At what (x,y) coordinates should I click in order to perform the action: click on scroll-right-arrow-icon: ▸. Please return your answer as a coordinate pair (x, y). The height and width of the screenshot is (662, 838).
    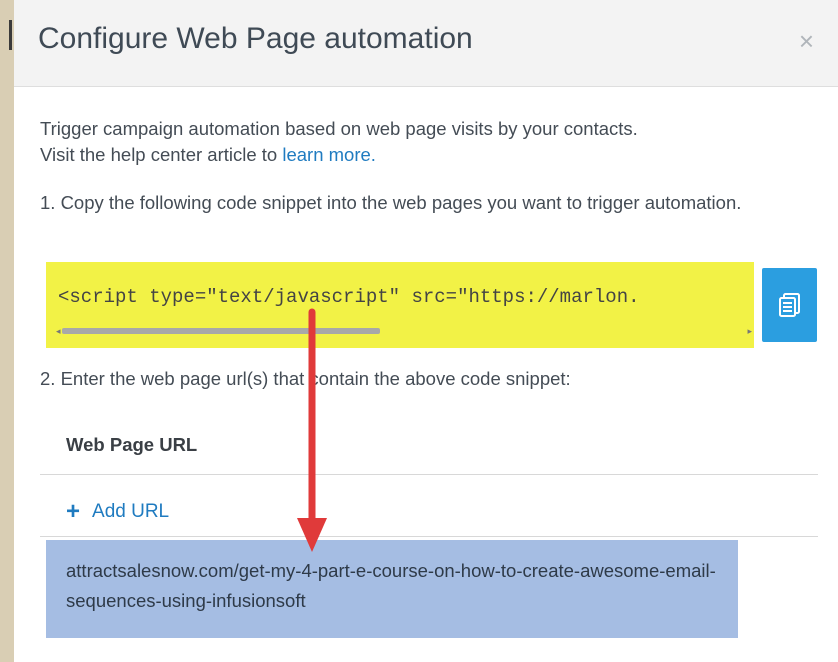
    Looking at the image, I should click on (749, 331).